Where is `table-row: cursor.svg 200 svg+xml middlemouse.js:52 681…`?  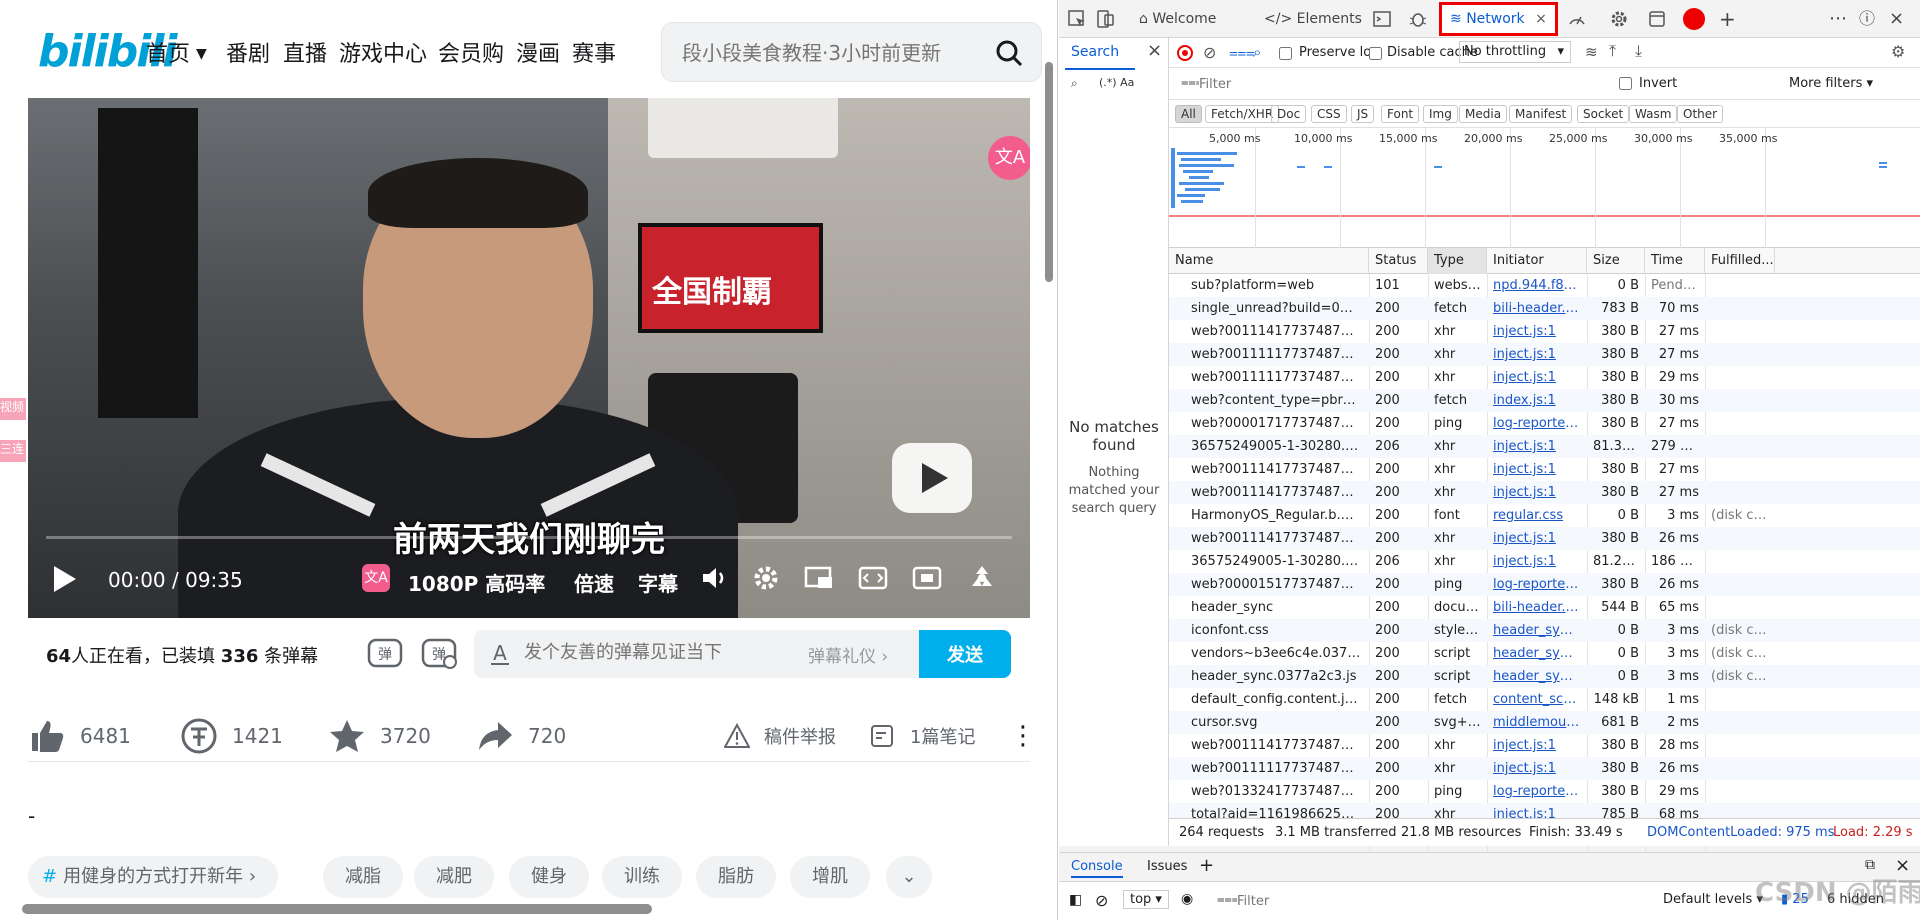
table-row: cursor.svg 200 svg+xml middlemouse.js:52 681… is located at coordinates (1544, 722).